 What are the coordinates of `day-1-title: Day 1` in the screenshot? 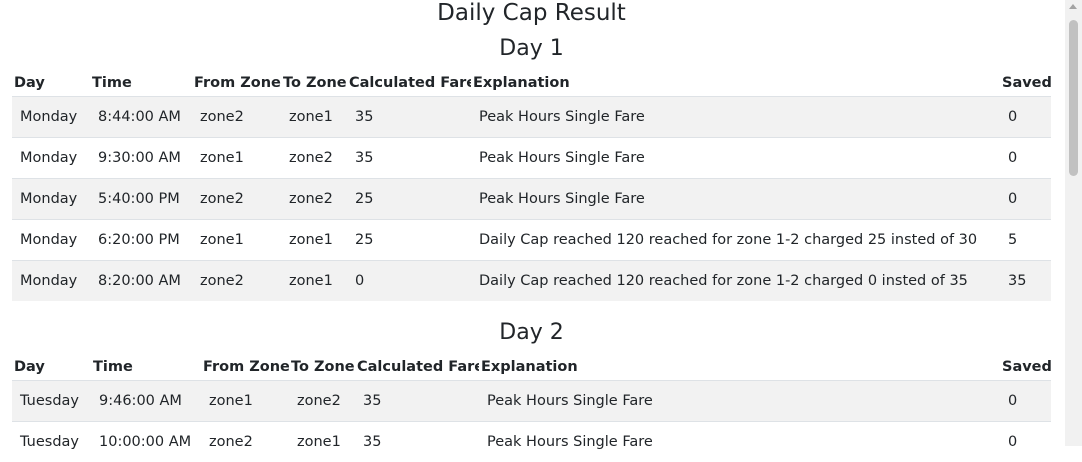 It's located at (531, 49).